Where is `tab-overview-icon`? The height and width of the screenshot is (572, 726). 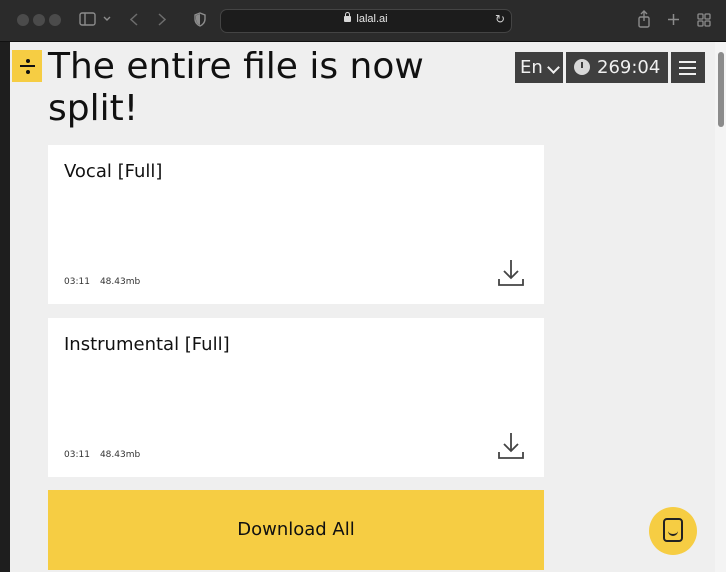 tab-overview-icon is located at coordinates (704, 20).